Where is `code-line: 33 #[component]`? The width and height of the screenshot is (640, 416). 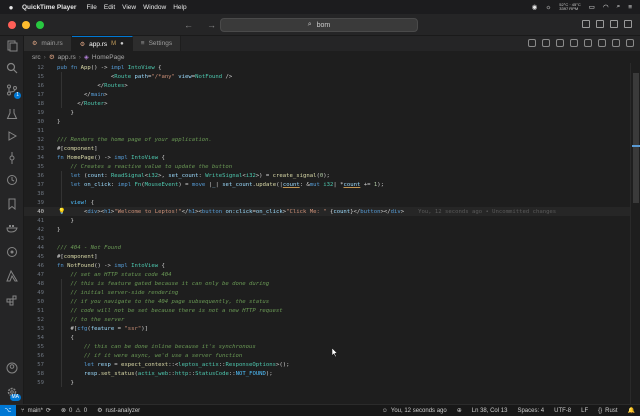 code-line: 33 #[component] is located at coordinates (327, 148).